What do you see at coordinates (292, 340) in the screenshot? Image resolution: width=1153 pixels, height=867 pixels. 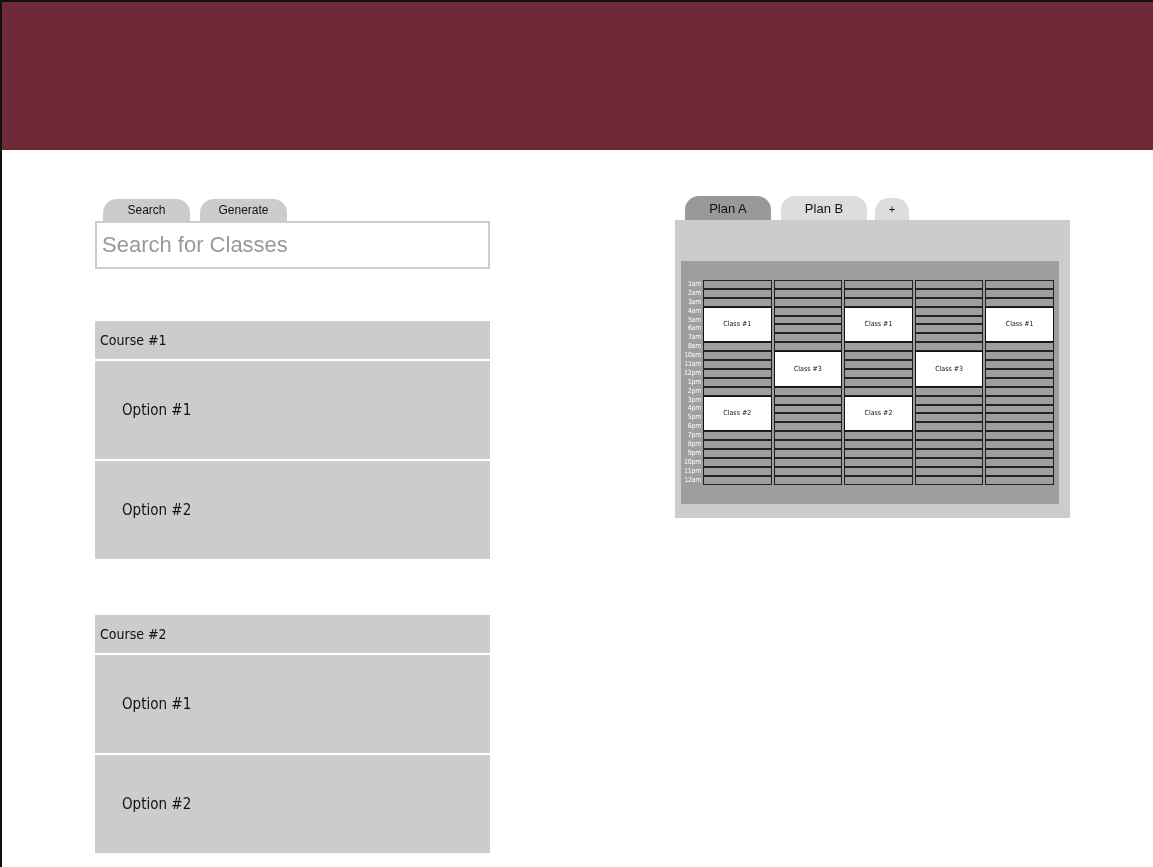 I see `course-header: Course #1` at bounding box center [292, 340].